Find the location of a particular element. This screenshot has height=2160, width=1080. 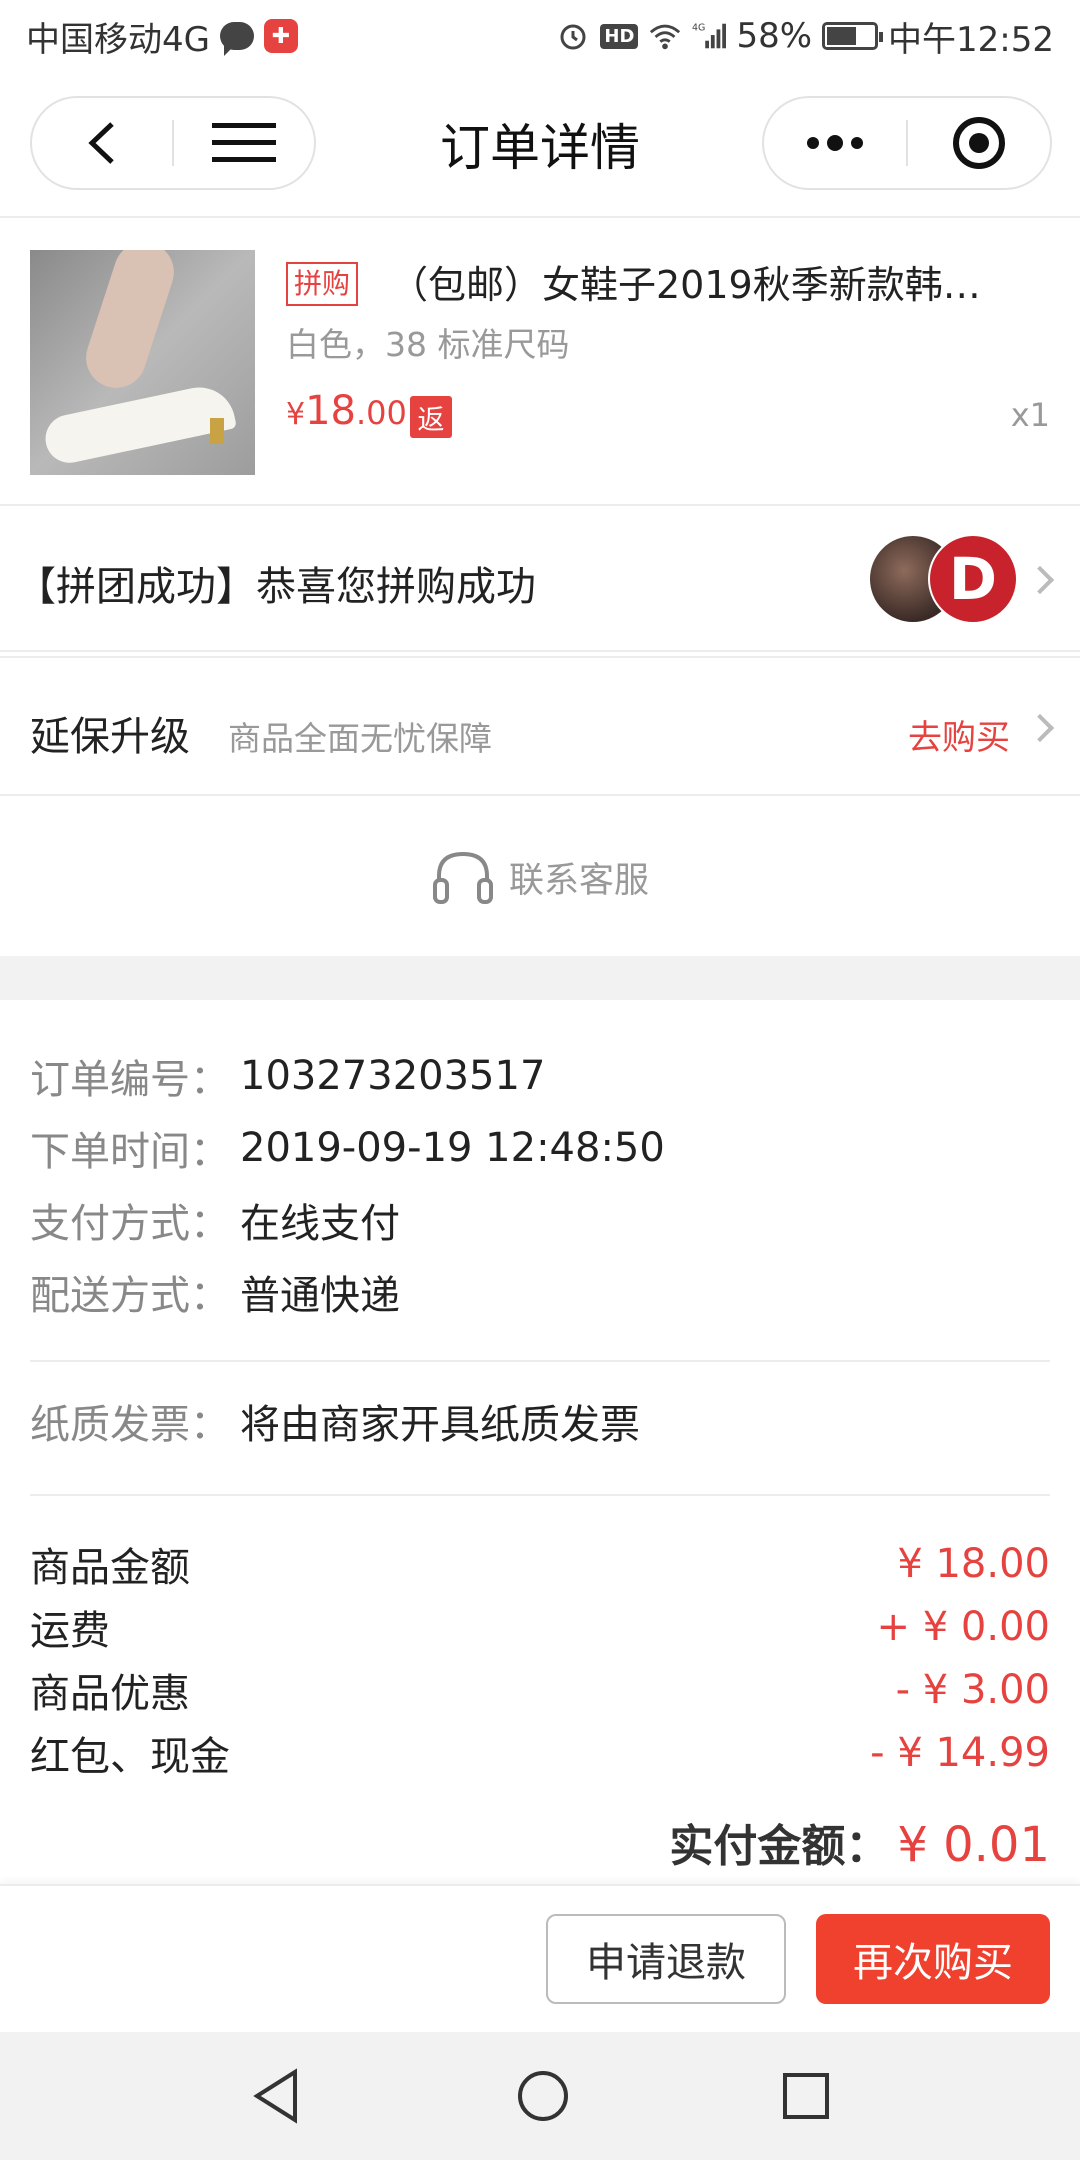

product-image is located at coordinates (142, 362).